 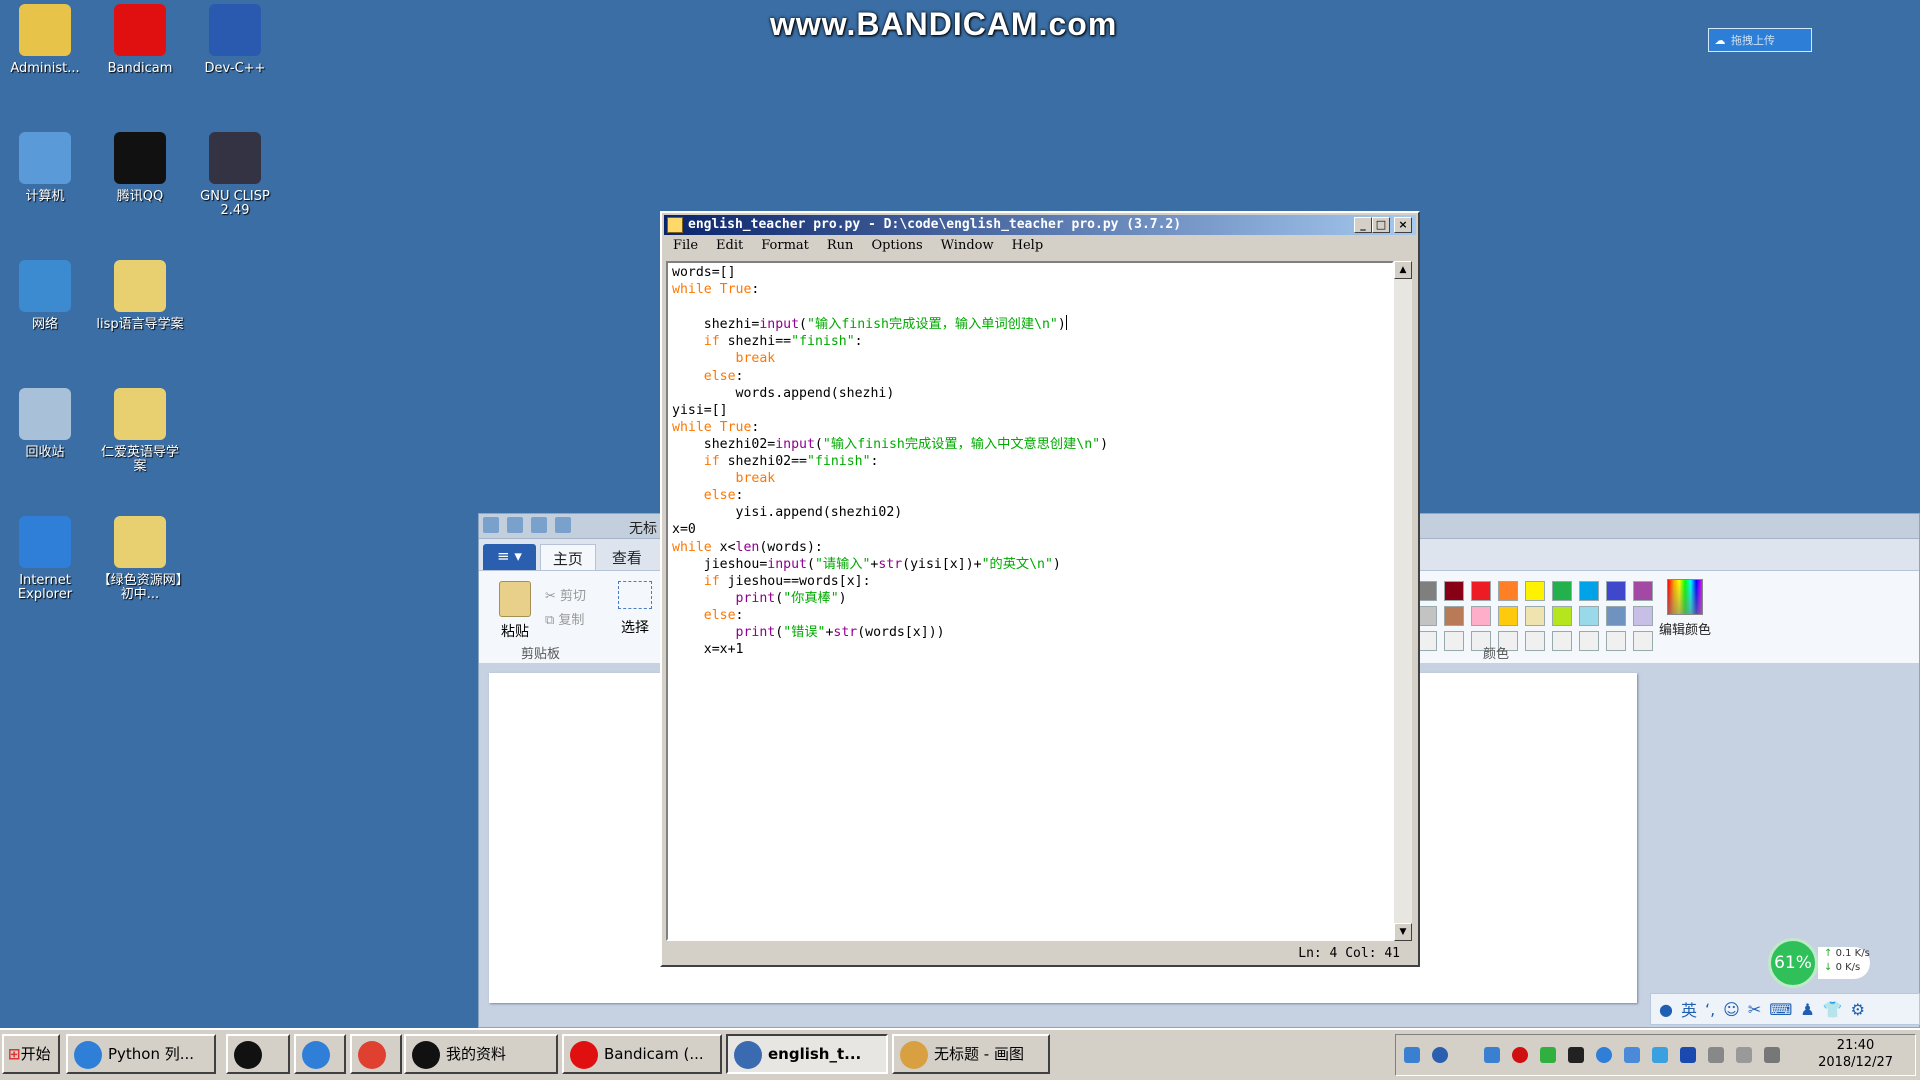 What do you see at coordinates (235, 40) in the screenshot?
I see `desktop-icon-devcpp: Dev-C++` at bounding box center [235, 40].